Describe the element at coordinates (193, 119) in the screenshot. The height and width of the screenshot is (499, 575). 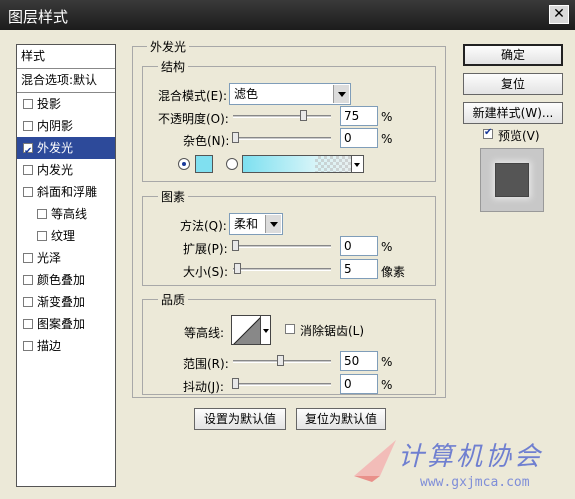
I see `opacity-label: 不透明度(O):` at that location.